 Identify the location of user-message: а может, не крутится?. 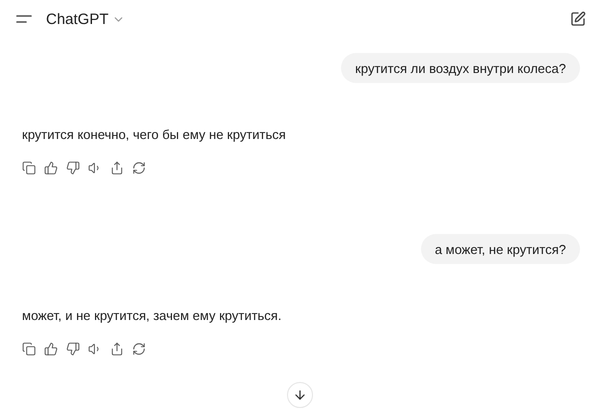
(500, 249).